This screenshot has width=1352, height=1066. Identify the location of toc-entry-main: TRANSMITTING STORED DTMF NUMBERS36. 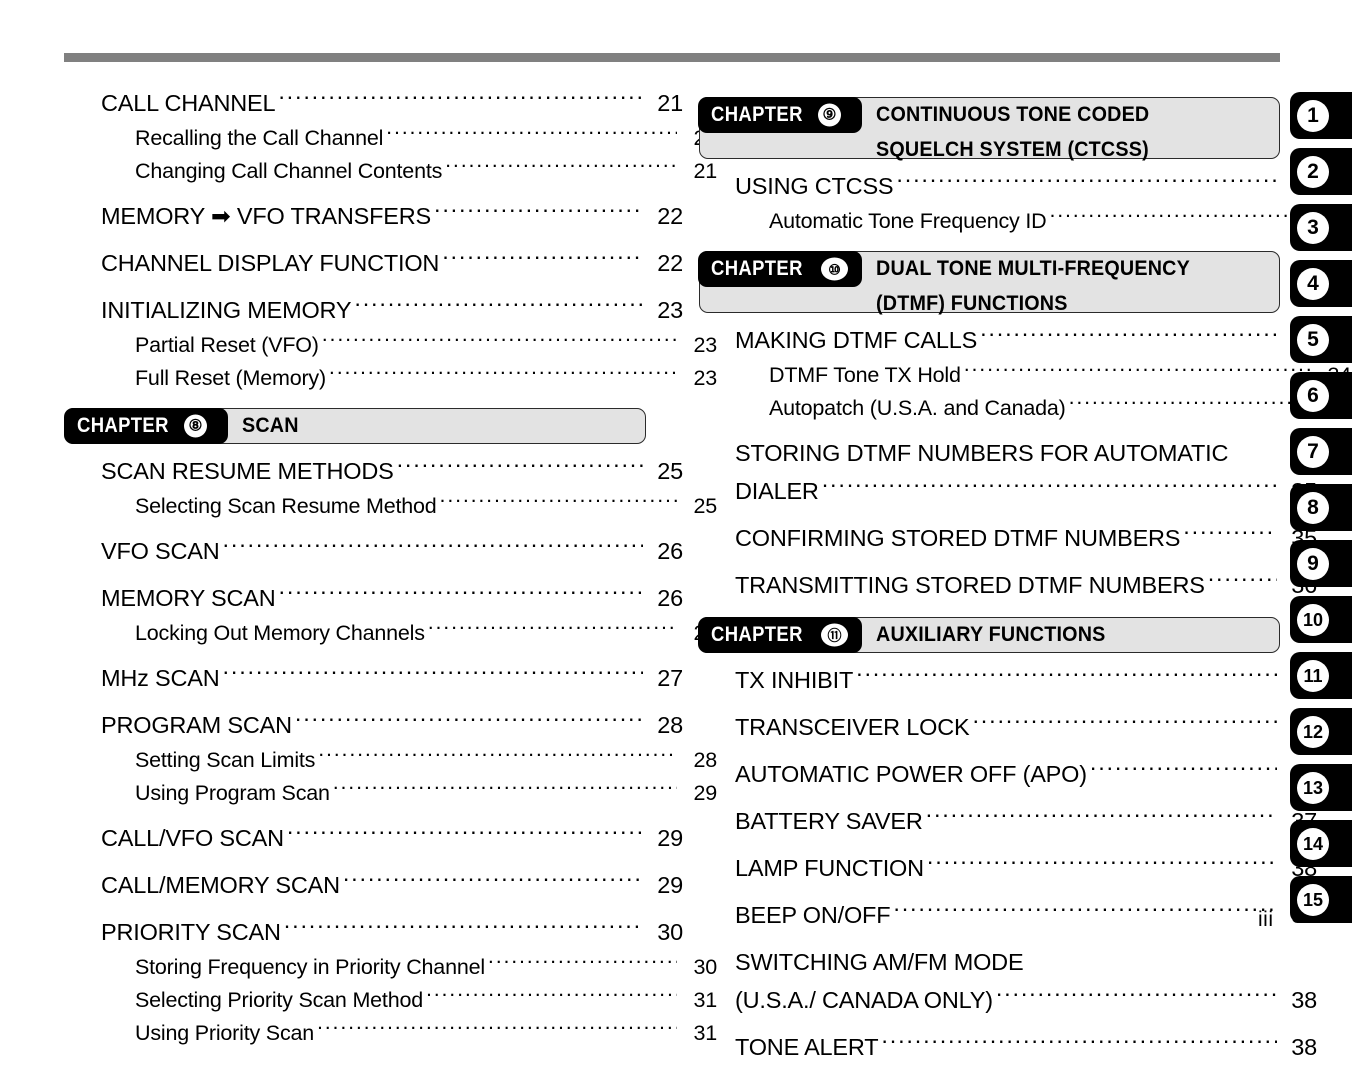
(1007, 585).